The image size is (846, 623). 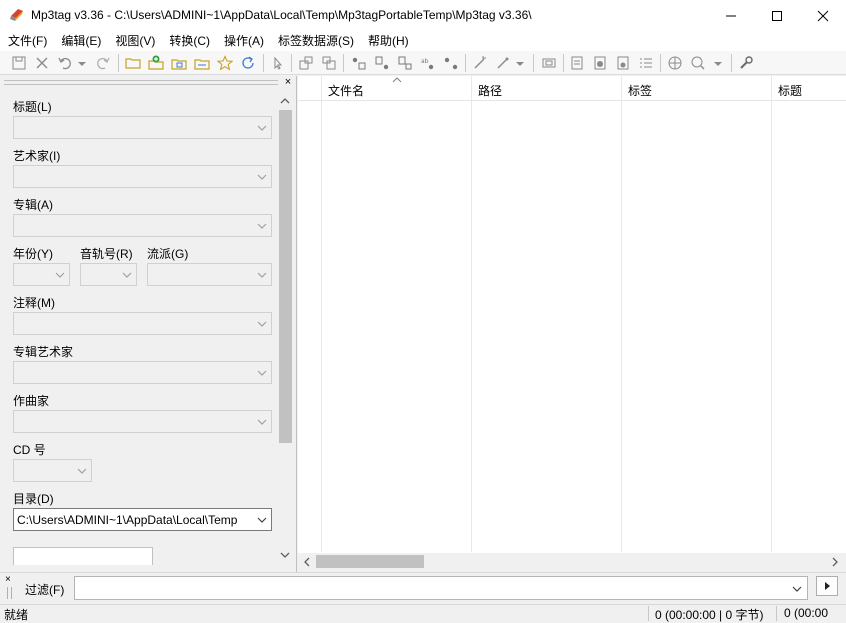 What do you see at coordinates (202, 63) in the screenshot?
I see `open-folder-button` at bounding box center [202, 63].